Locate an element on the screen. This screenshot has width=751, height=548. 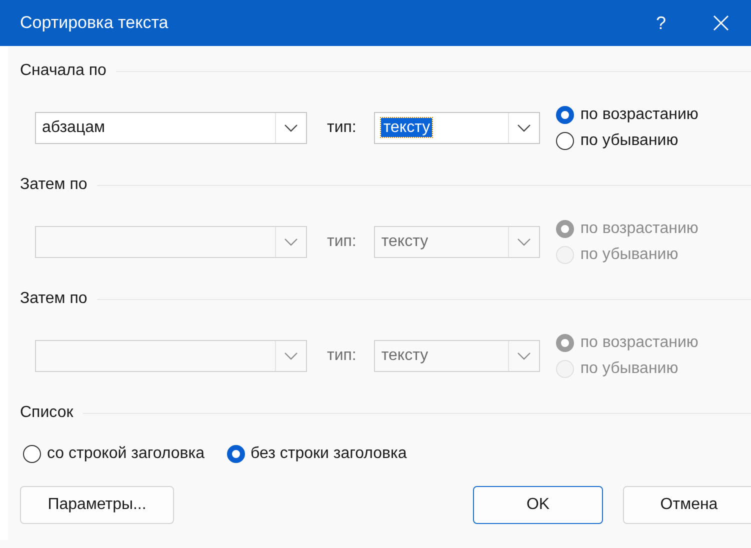
radio-label: без строки заголовка is located at coordinates (328, 454).